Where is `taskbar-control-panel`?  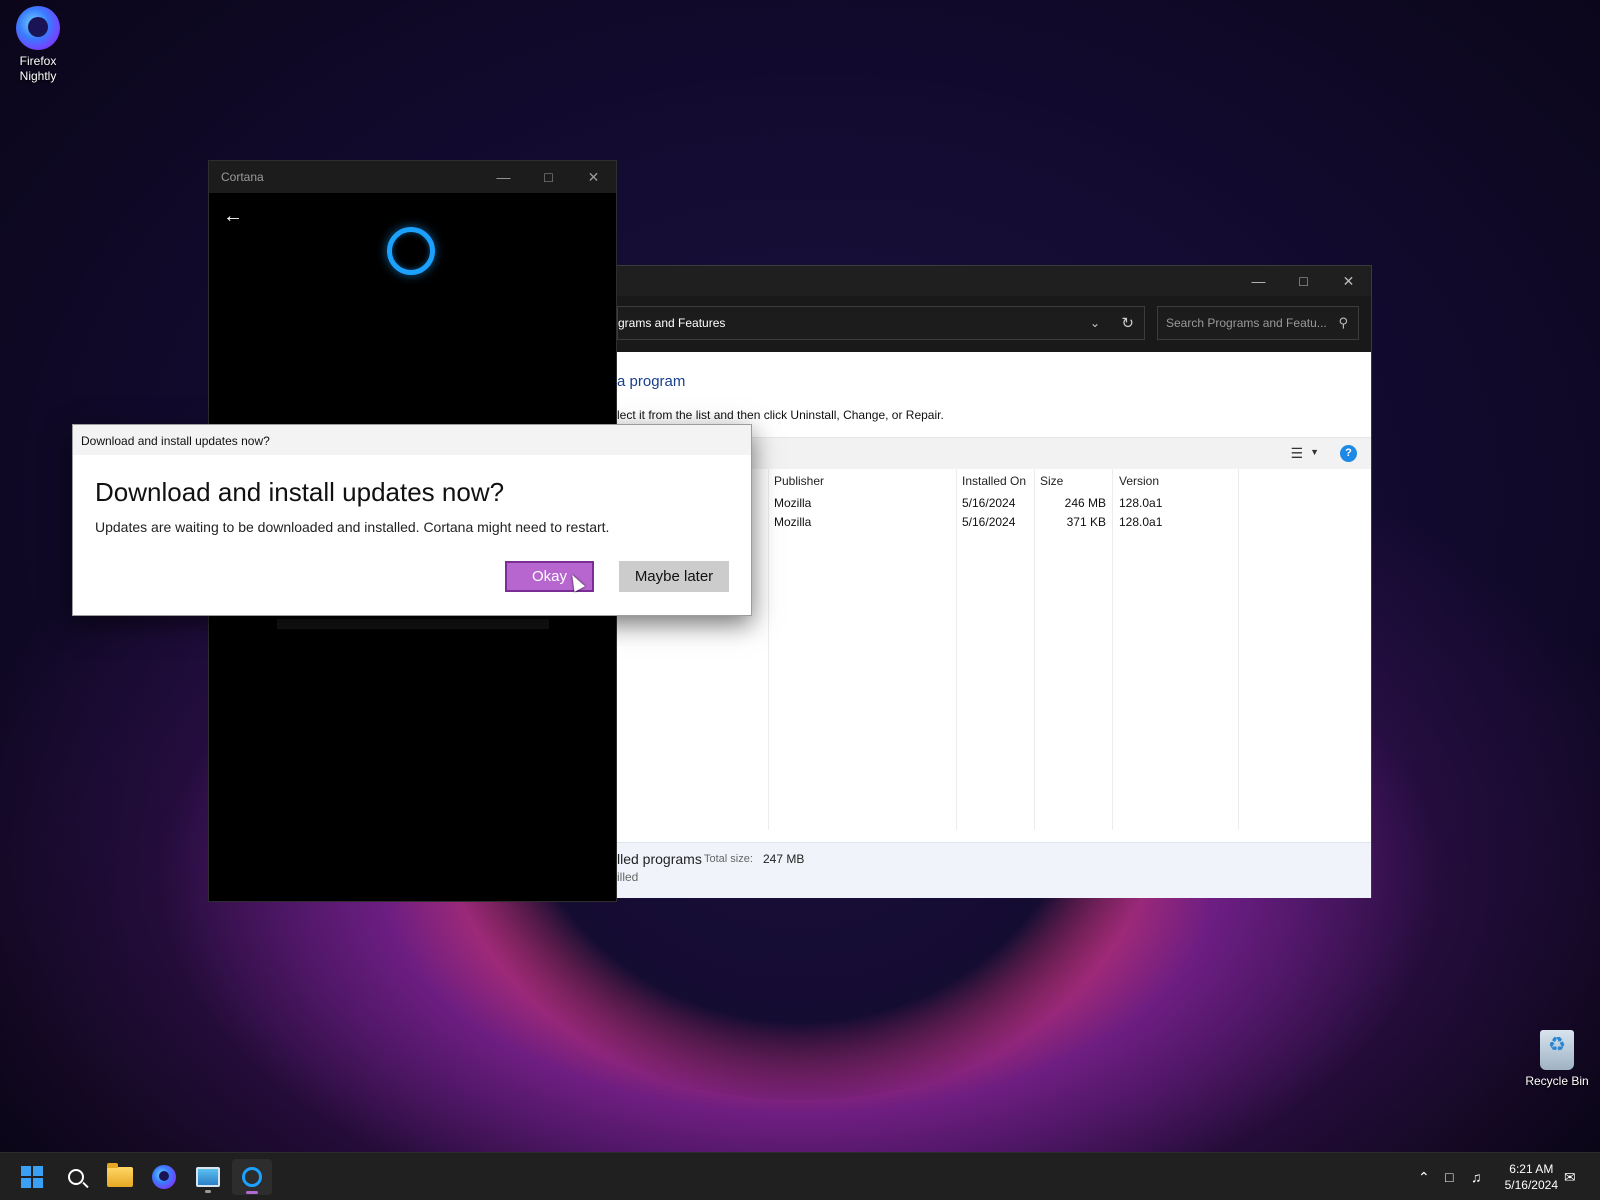 taskbar-control-panel is located at coordinates (208, 1177).